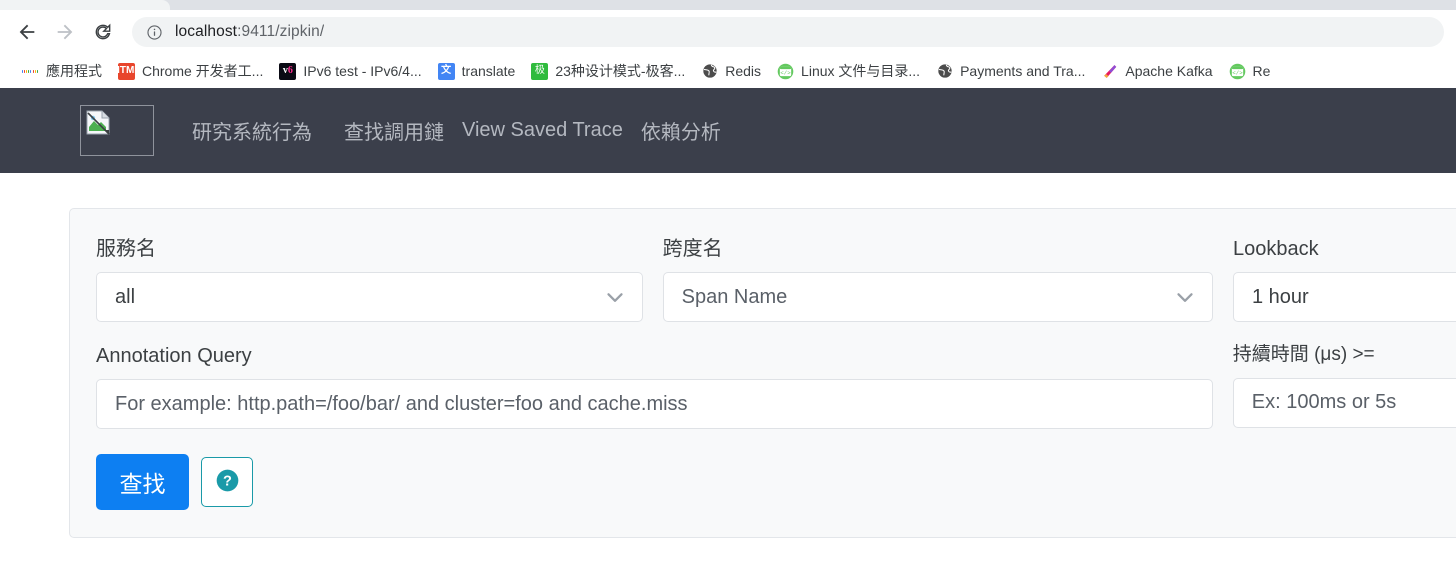 This screenshot has width=1456, height=561. I want to click on question-circle-icon: ?, so click(227, 482).